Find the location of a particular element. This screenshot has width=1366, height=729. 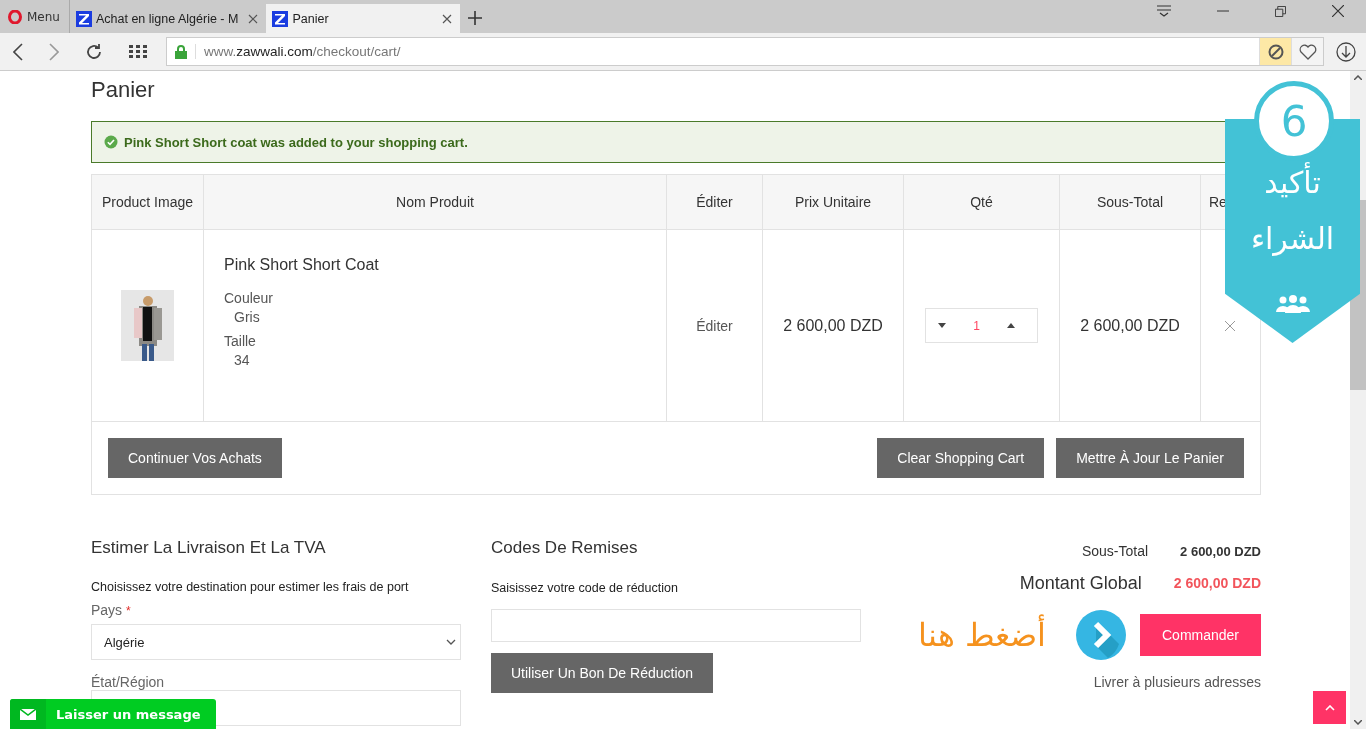

increase-icon is located at coordinates (1011, 325).